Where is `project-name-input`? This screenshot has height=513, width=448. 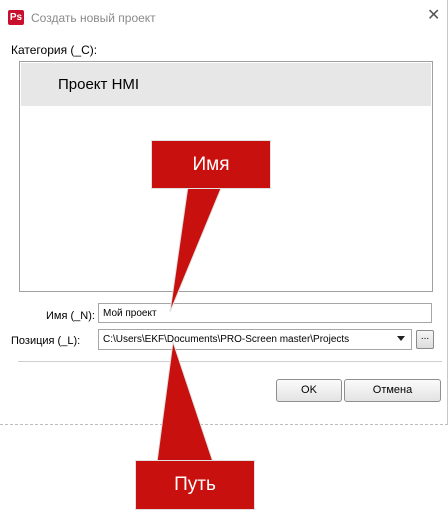 project-name-input is located at coordinates (265, 313).